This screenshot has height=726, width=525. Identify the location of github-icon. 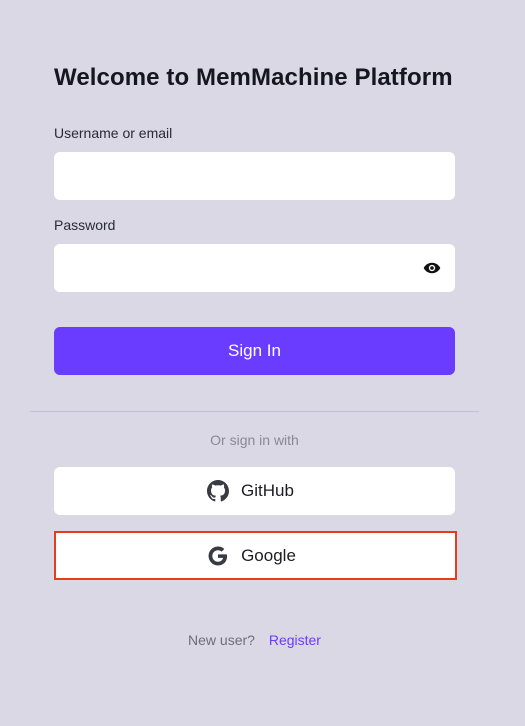
(218, 491).